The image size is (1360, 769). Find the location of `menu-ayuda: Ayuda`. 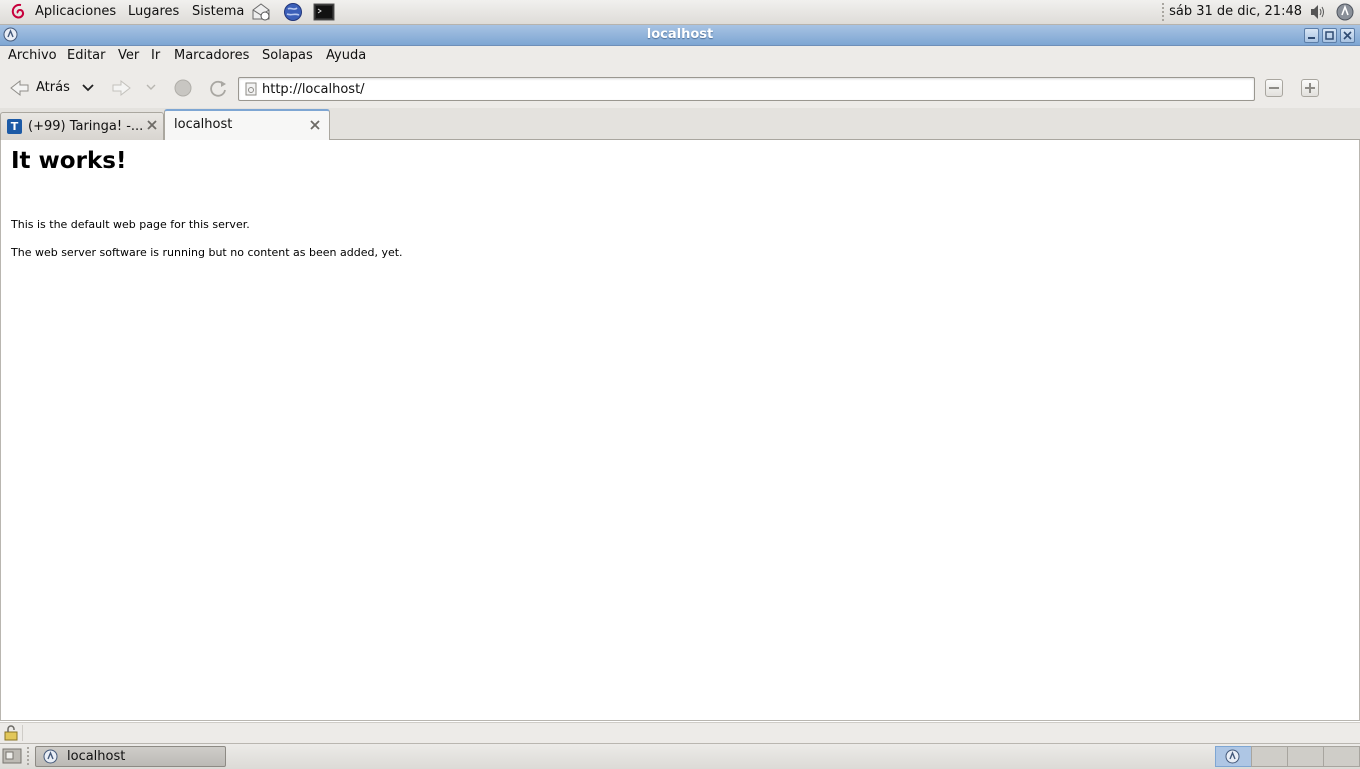

menu-ayuda: Ayuda is located at coordinates (346, 55).